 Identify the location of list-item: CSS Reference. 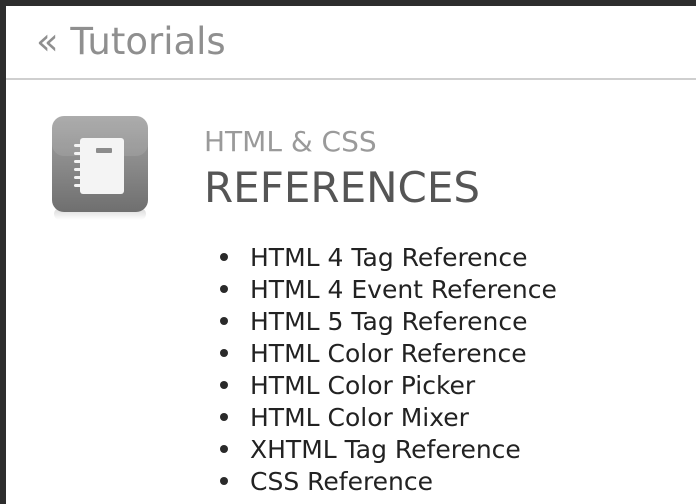
(388, 482).